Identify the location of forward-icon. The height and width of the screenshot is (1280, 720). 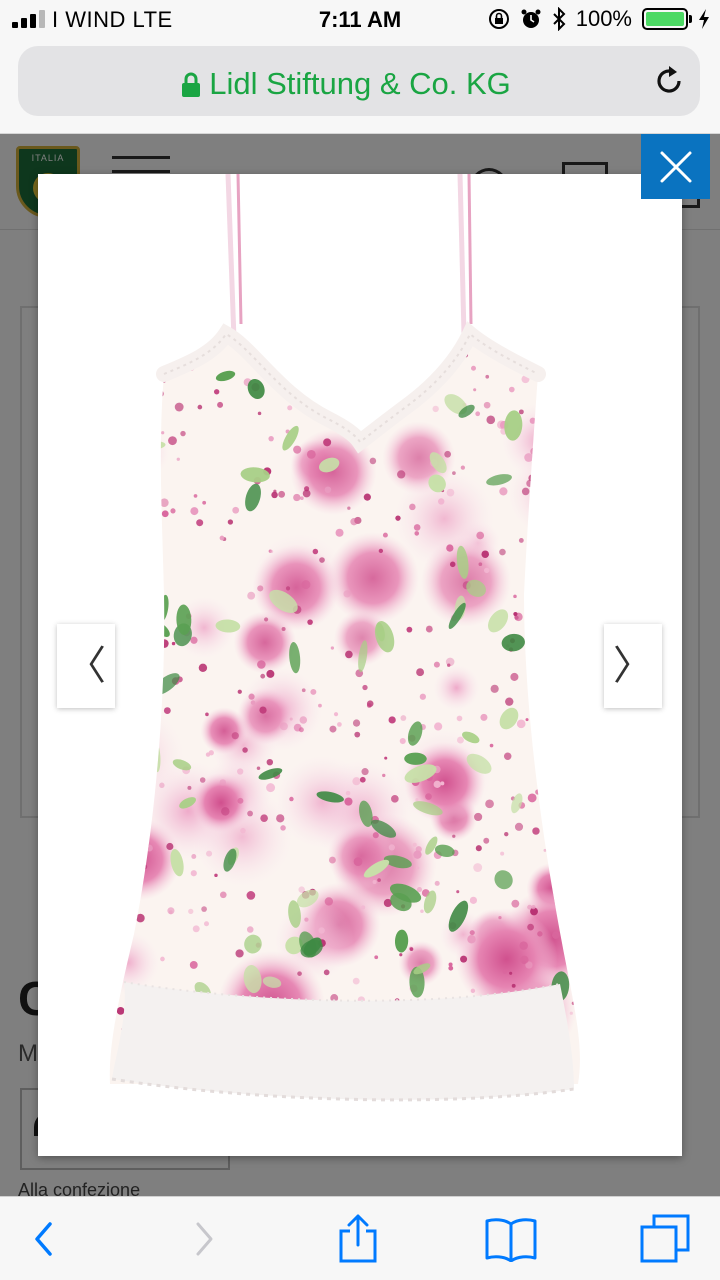
(204, 1239).